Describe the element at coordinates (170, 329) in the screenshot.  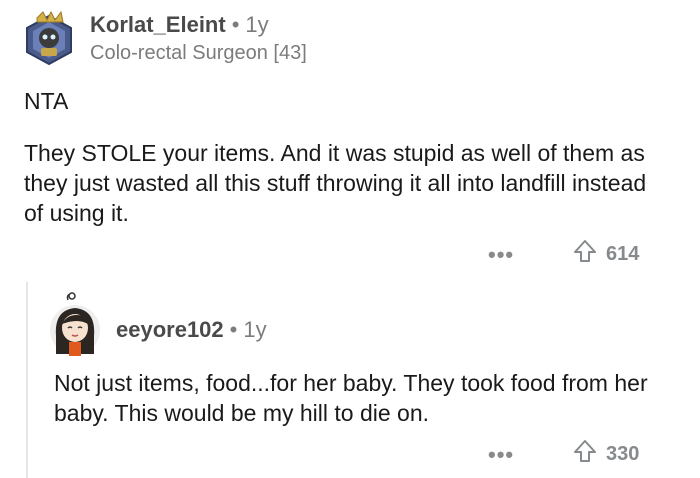
I see `username-link: eeyore102` at that location.